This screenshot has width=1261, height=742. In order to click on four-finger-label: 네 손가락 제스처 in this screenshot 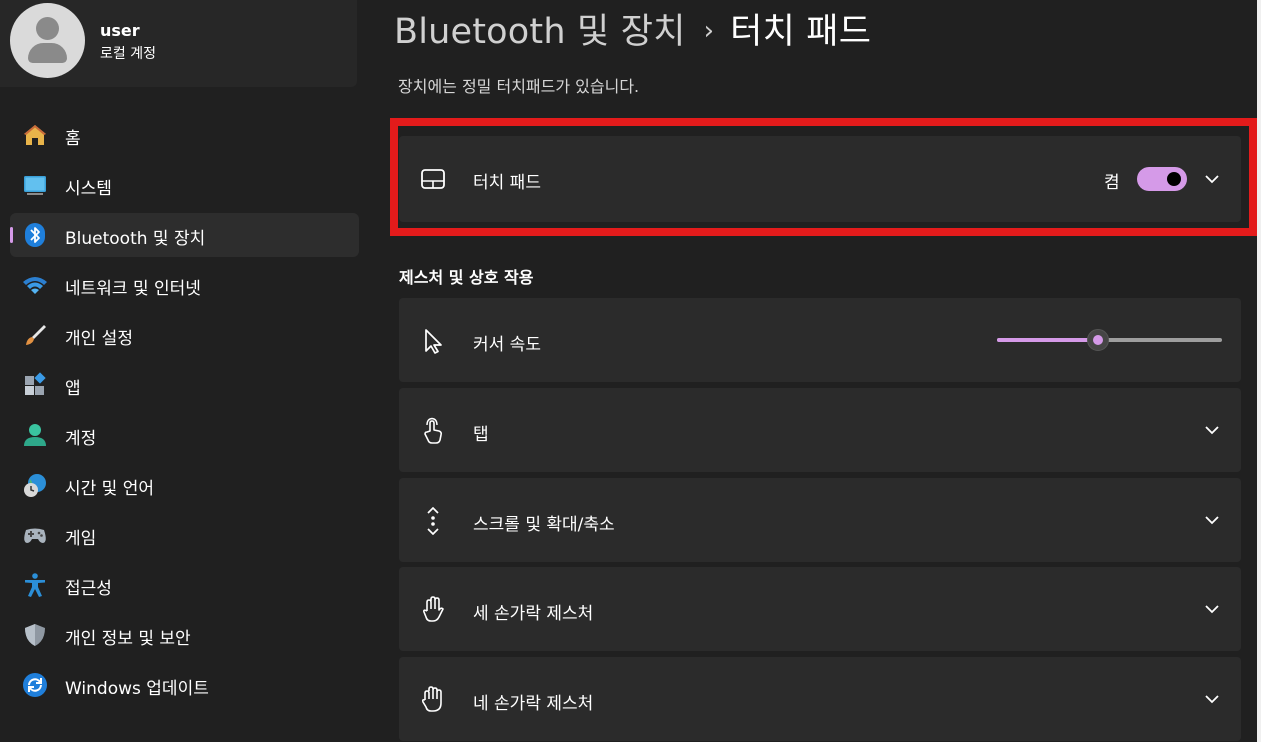, I will do `click(533, 704)`.